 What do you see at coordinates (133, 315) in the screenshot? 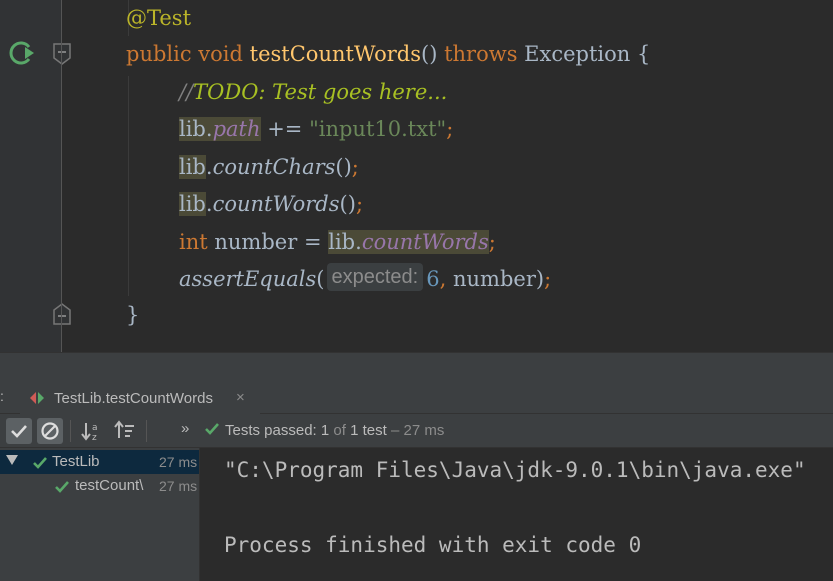
I see `code-line-closing-brace: }` at bounding box center [133, 315].